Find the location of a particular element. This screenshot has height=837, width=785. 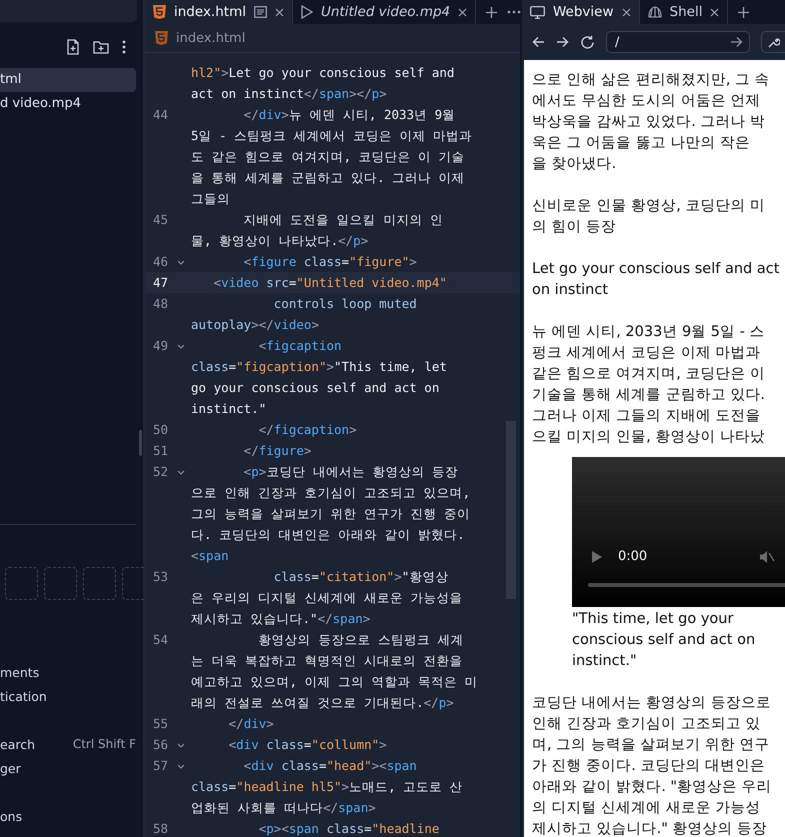

paragraph-line: 에서도 무심한 도시의 어둠은 언제 is located at coordinates (647, 101).